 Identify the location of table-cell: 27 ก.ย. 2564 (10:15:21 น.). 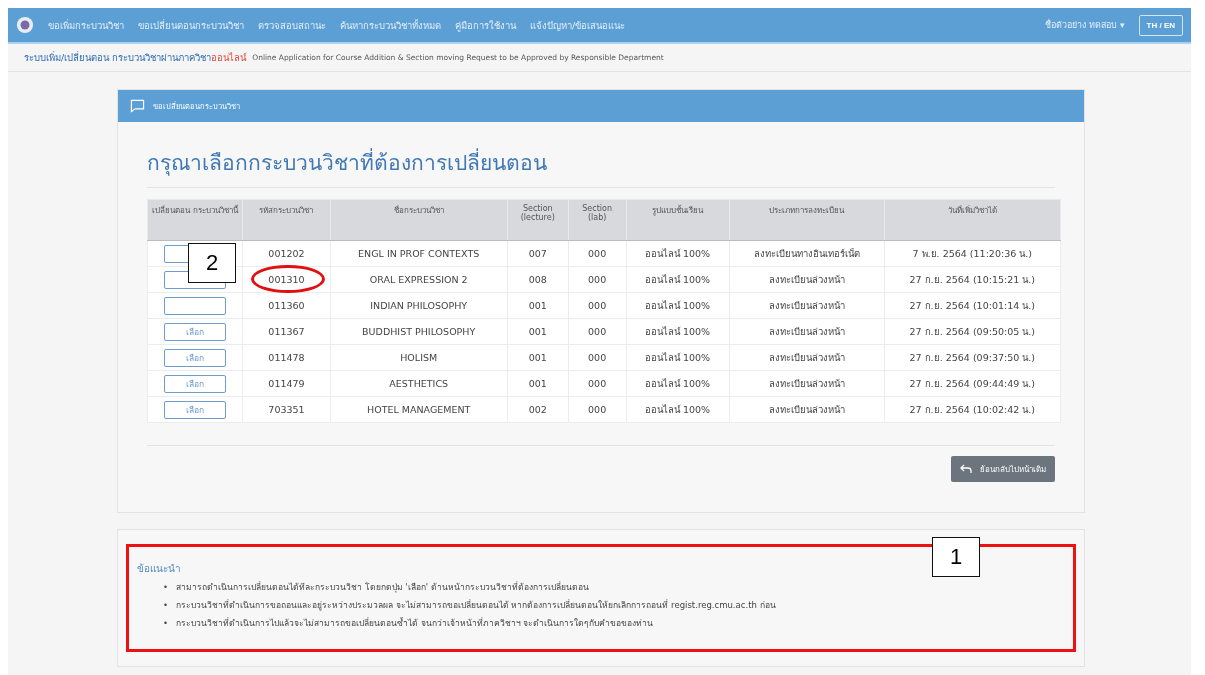
(972, 279).